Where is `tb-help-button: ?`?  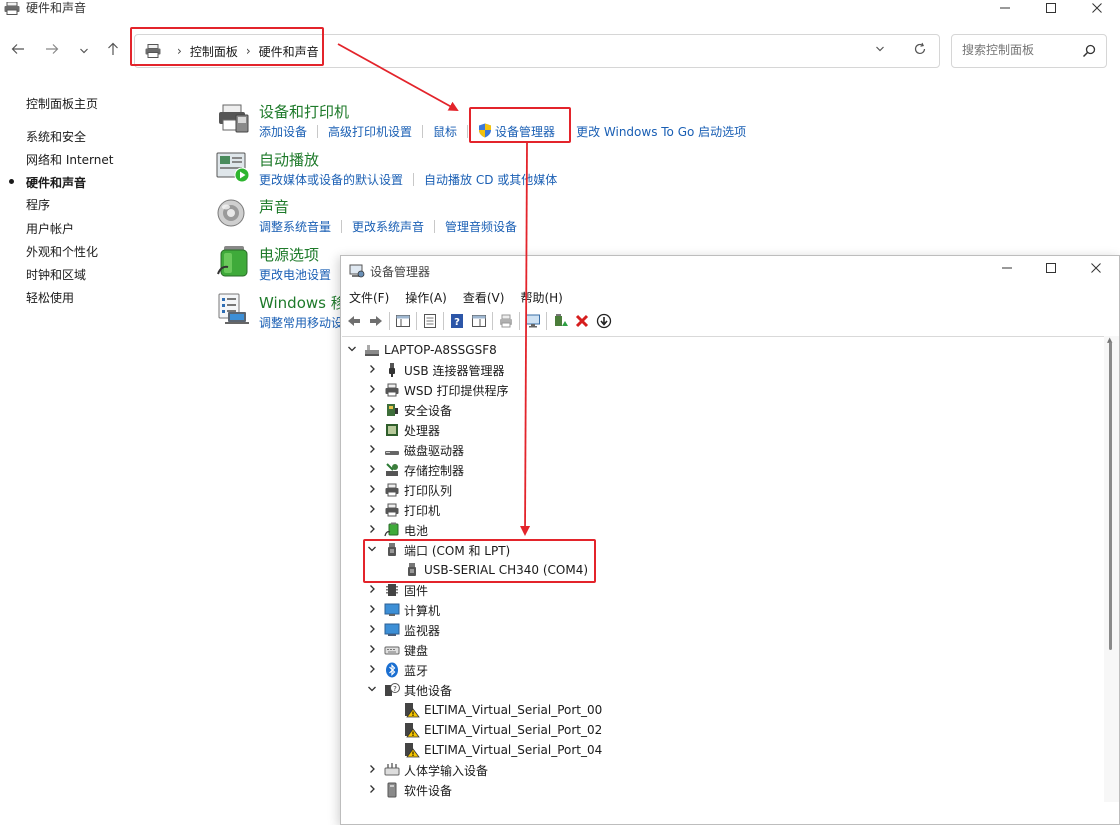 tb-help-button: ? is located at coordinates (457, 321).